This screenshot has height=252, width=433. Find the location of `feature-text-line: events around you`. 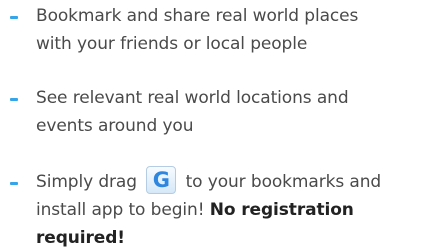

feature-text-line: events around you is located at coordinates (115, 126).